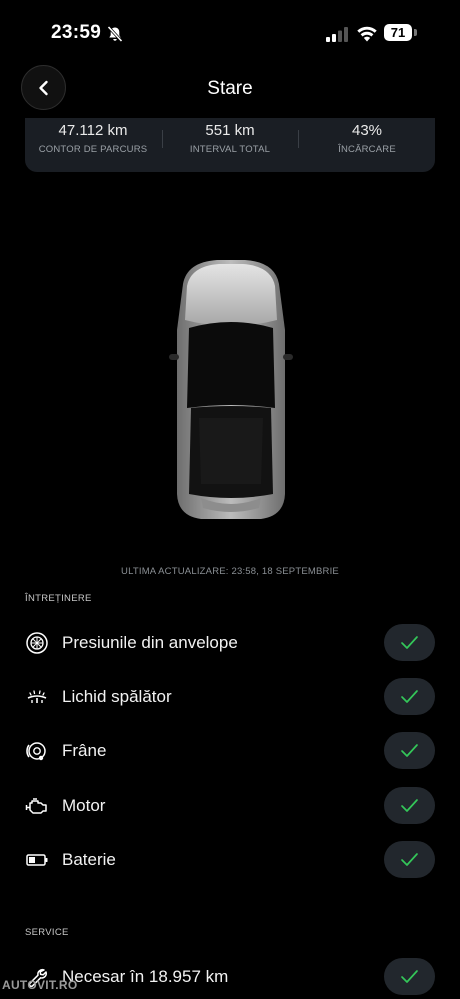 Image resolution: width=460 pixels, height=999 pixels. What do you see at coordinates (36, 751) in the screenshot?
I see `brake-icon` at bounding box center [36, 751].